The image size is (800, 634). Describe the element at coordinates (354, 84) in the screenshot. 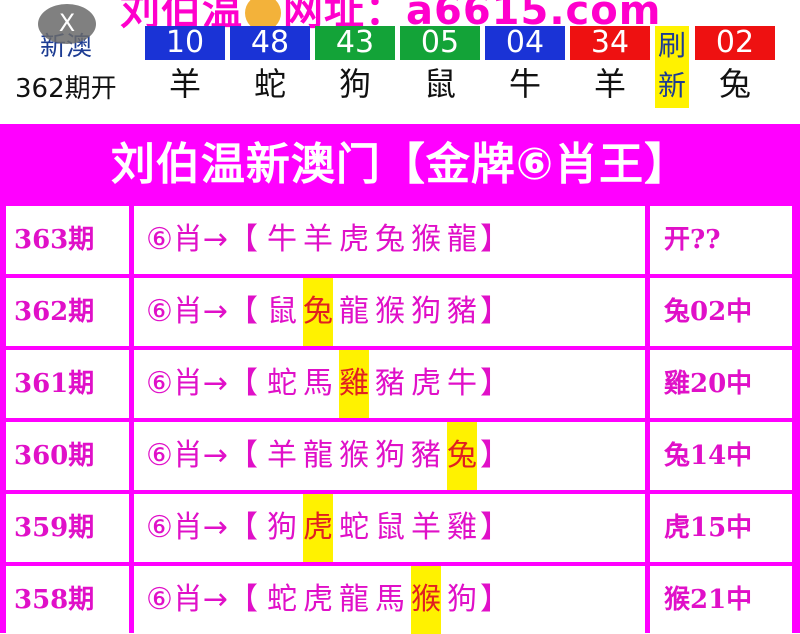

I see `ball-zodiac: 狗` at that location.